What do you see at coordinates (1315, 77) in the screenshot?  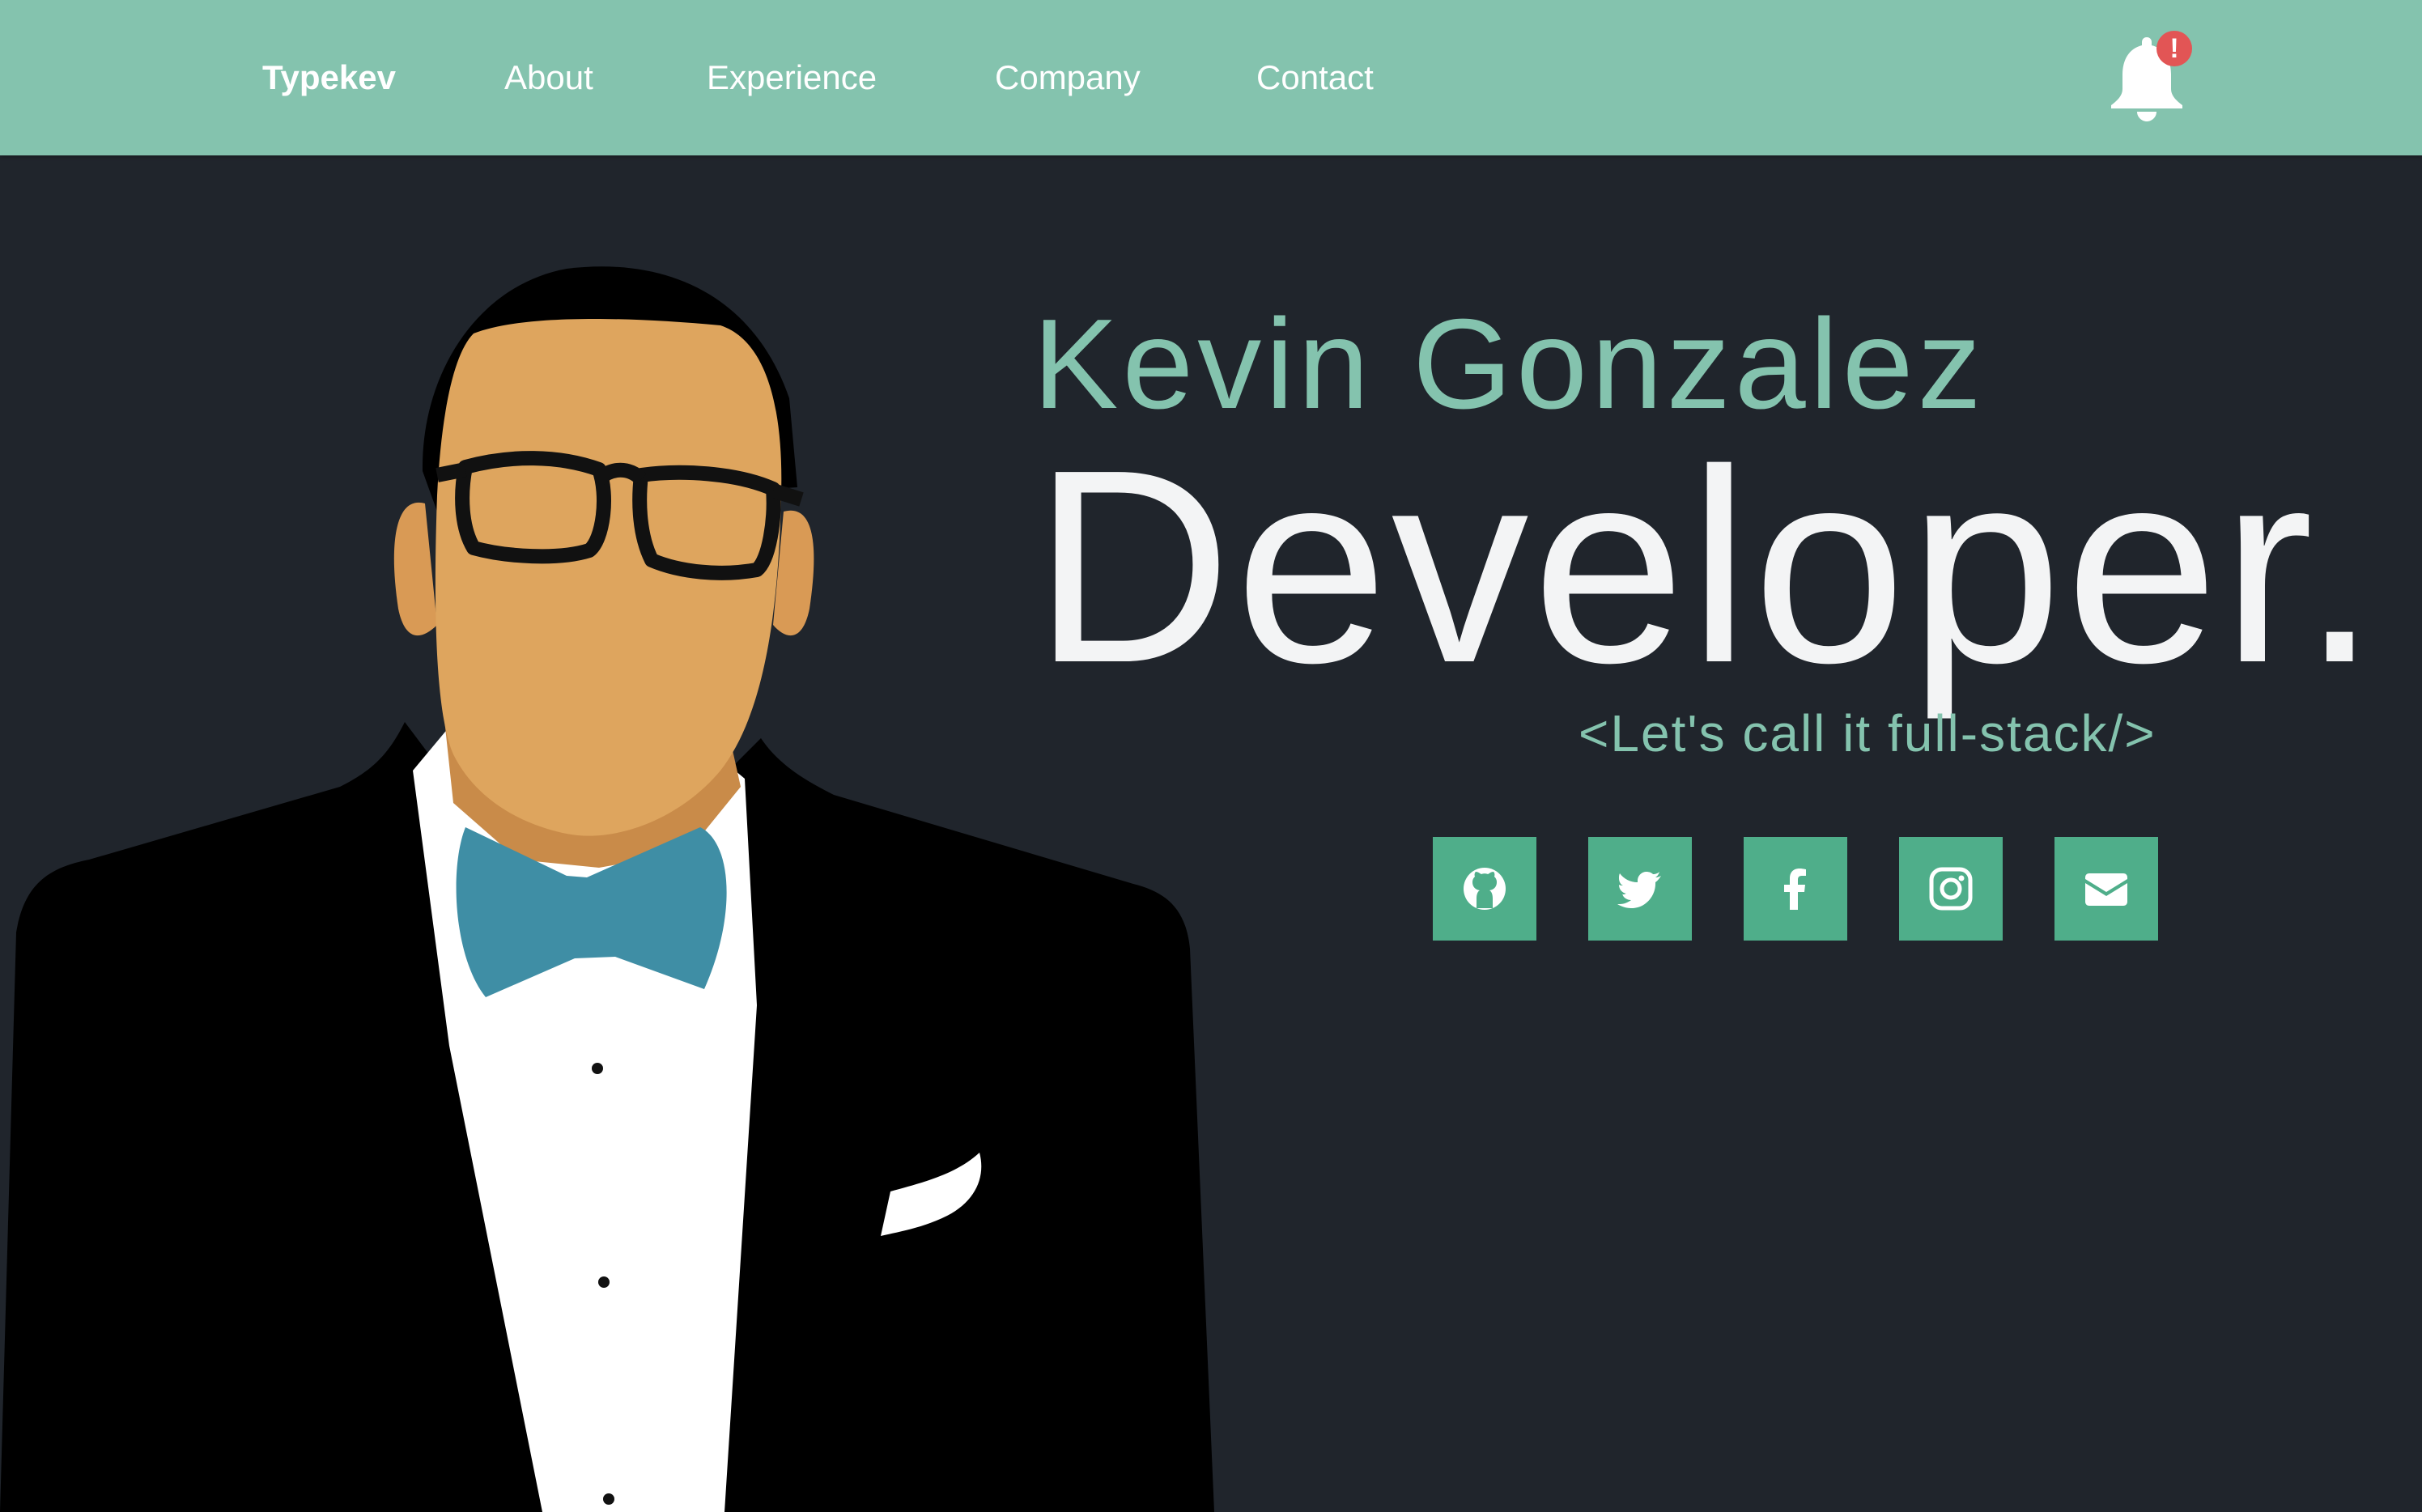 I see `nav-link-contact: Contact` at bounding box center [1315, 77].